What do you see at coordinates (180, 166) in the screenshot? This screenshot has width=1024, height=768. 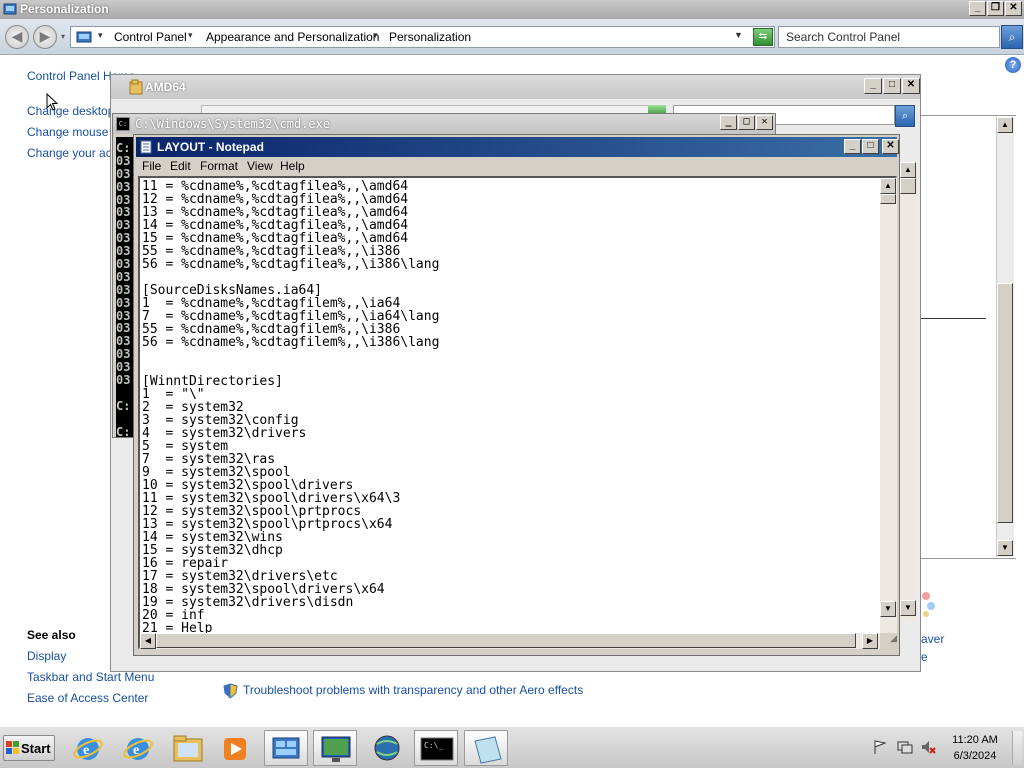 I see `menu-edit: Edit` at bounding box center [180, 166].